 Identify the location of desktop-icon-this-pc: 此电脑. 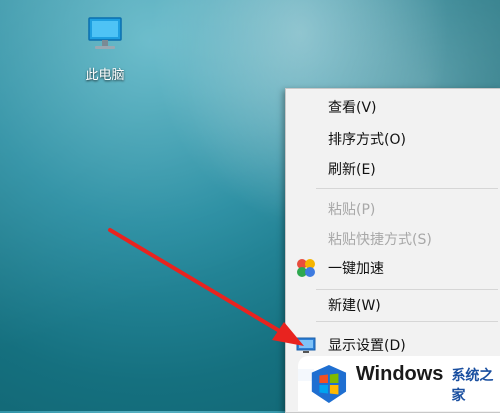
(105, 48).